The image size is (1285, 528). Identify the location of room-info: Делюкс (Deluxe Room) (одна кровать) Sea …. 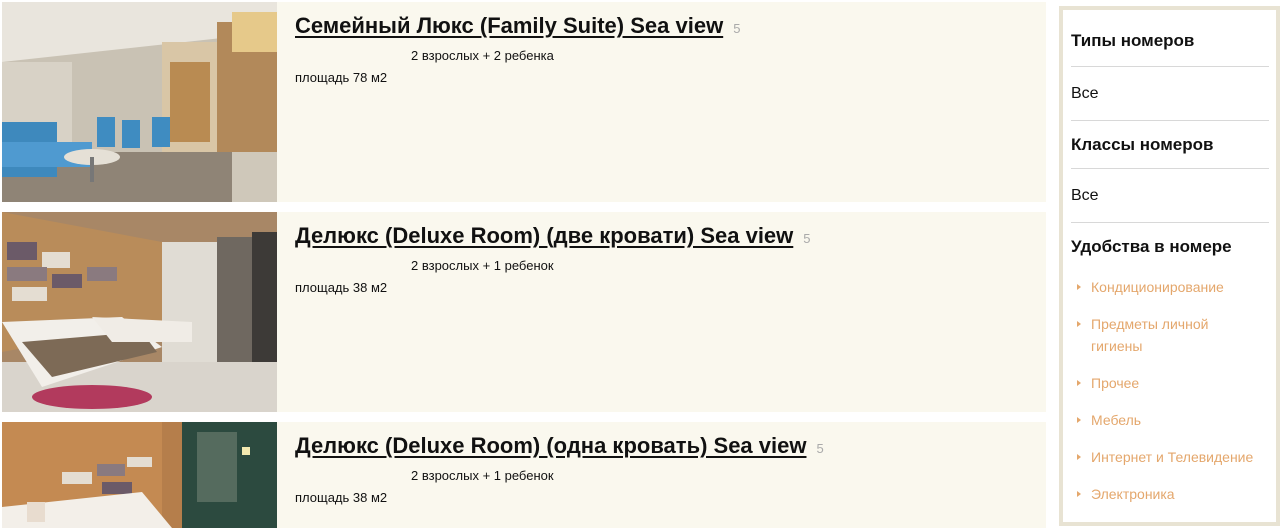
(661, 475).